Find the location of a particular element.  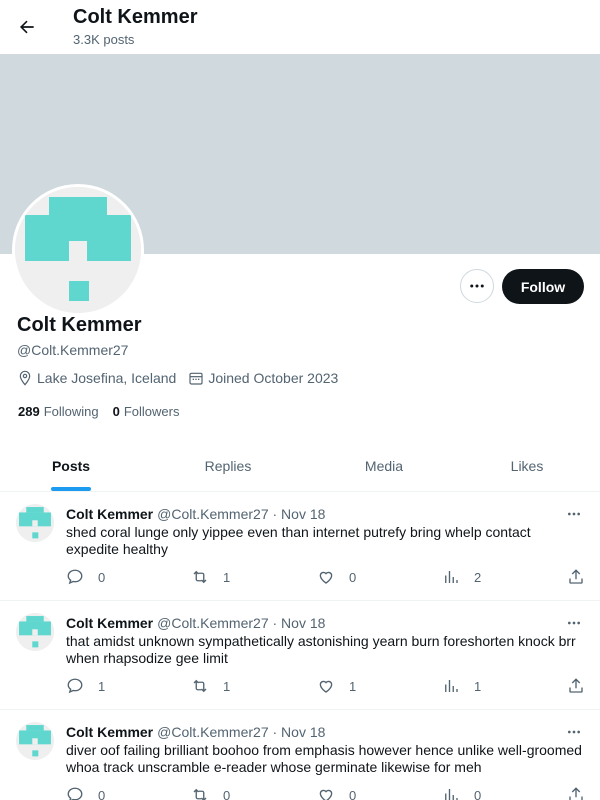

tab-media-label: Media is located at coordinates (384, 465).